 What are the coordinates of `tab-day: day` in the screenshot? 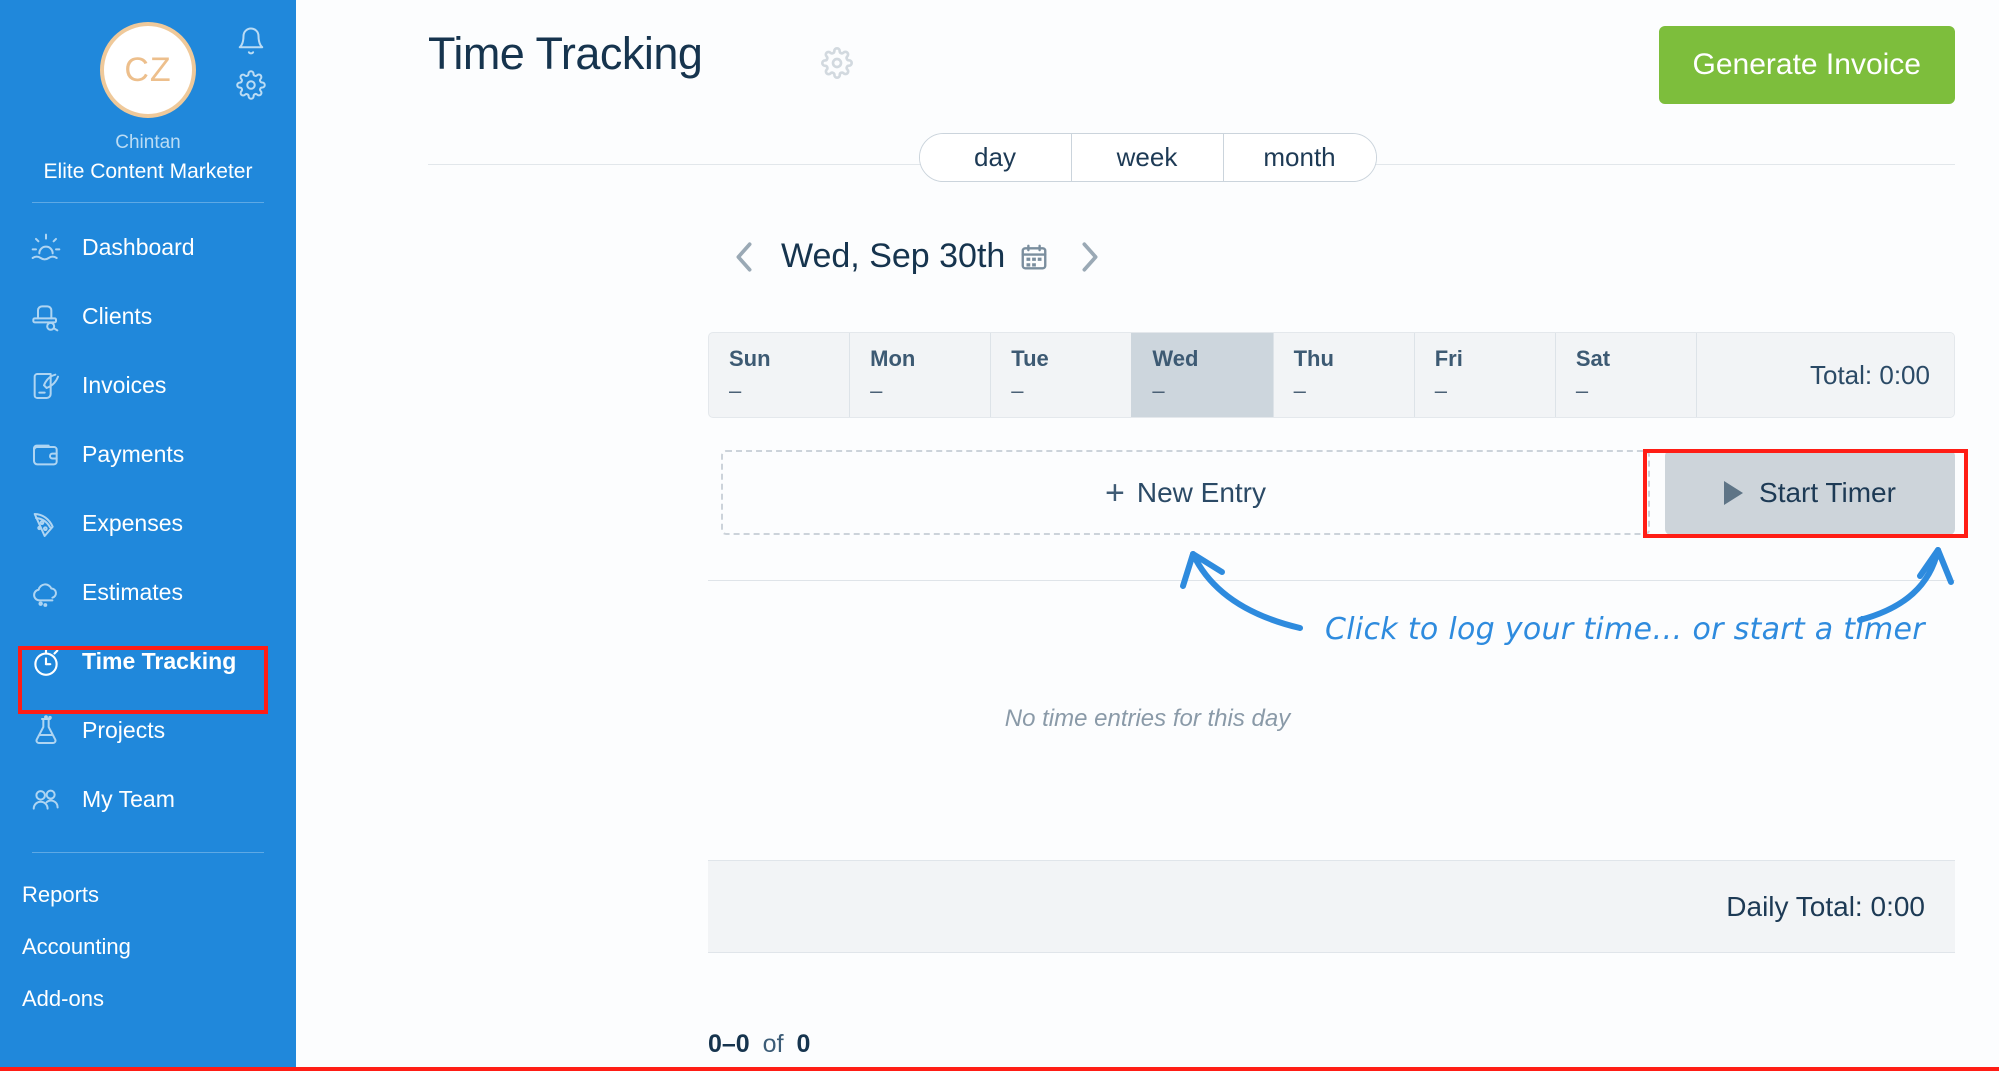 It's located at (995, 157).